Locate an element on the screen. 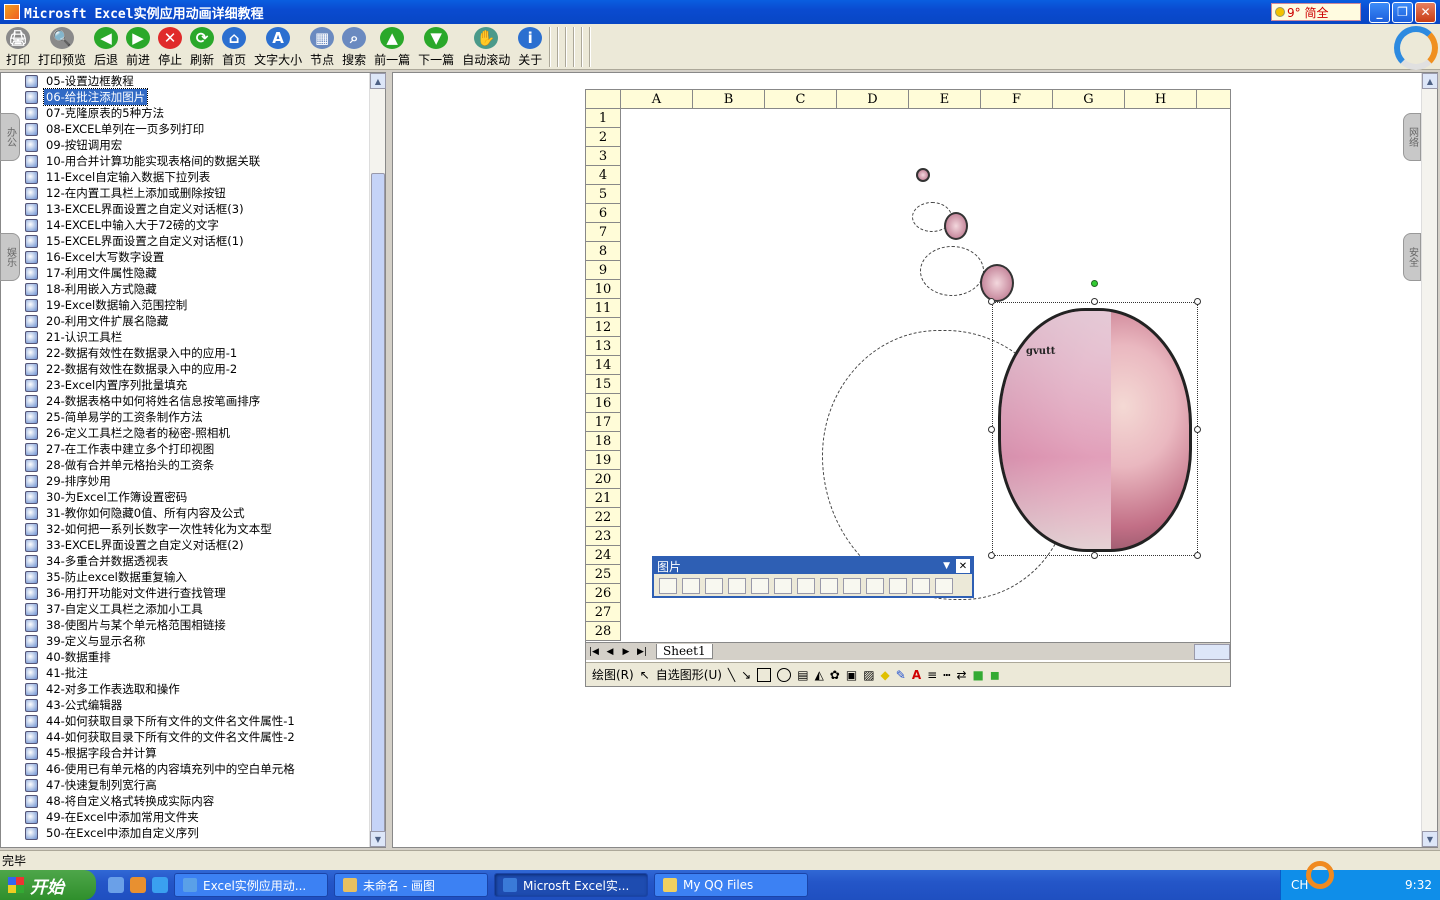 The width and height of the screenshot is (1440, 900). column-header: C is located at coordinates (801, 99).